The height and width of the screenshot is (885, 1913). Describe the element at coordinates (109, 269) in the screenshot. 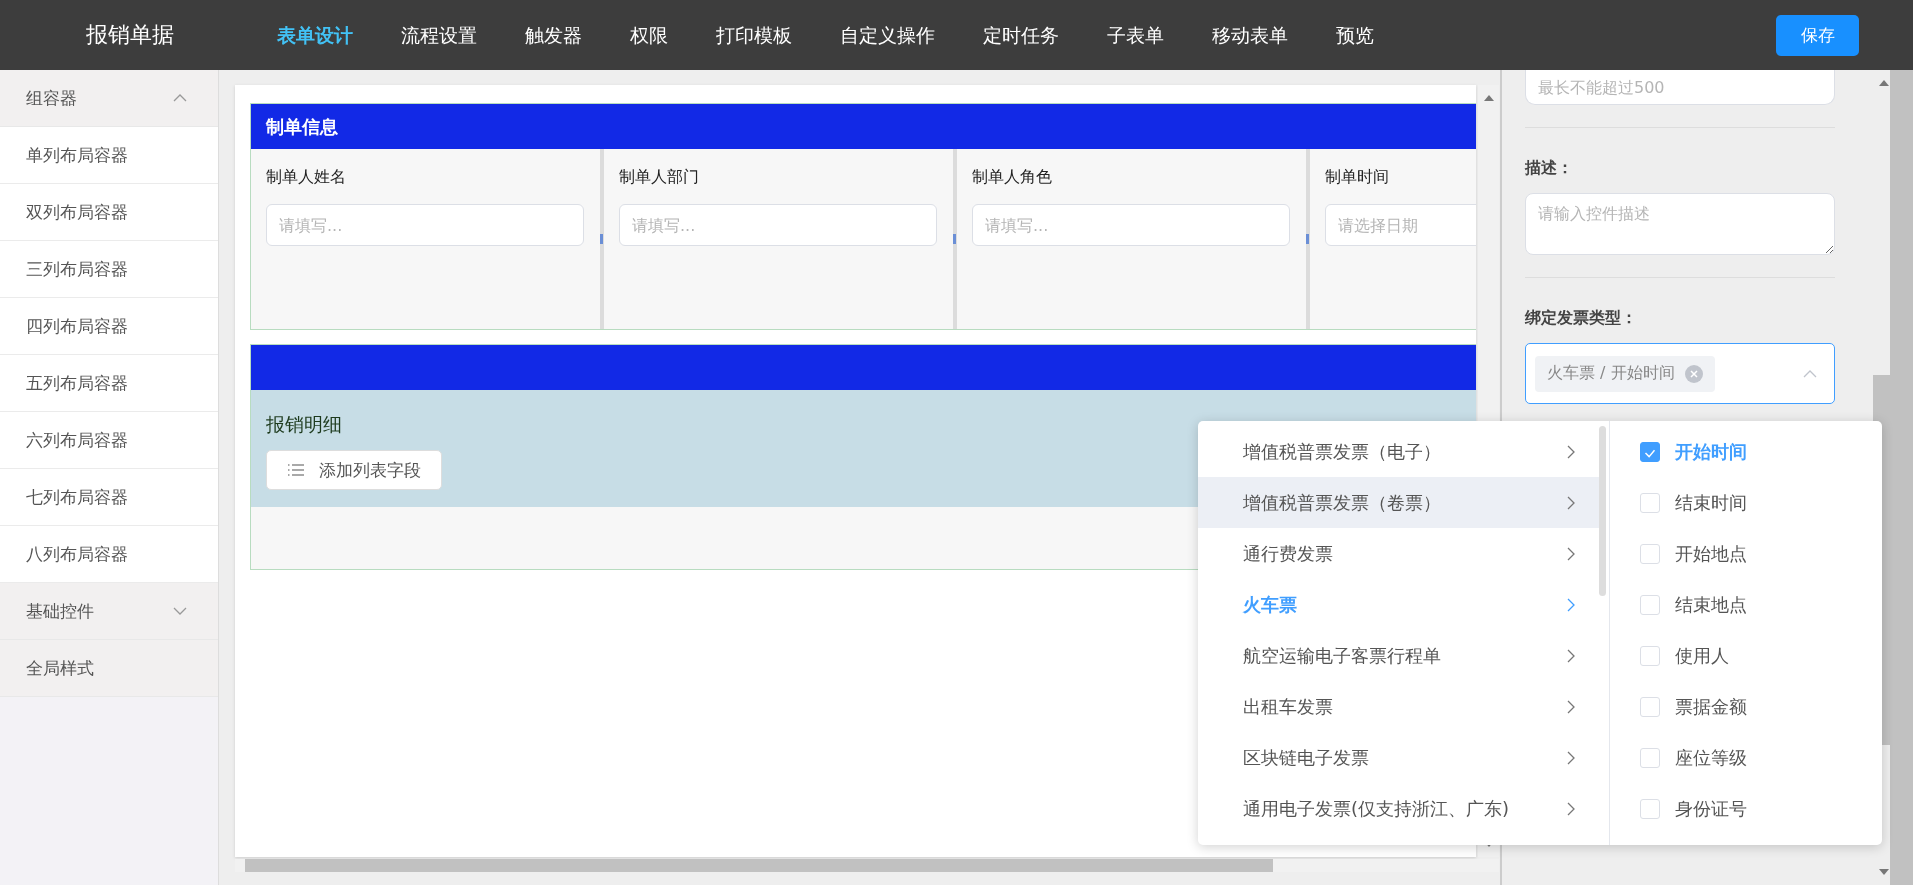

I see `sidebar-item: 三列布局容器` at that location.